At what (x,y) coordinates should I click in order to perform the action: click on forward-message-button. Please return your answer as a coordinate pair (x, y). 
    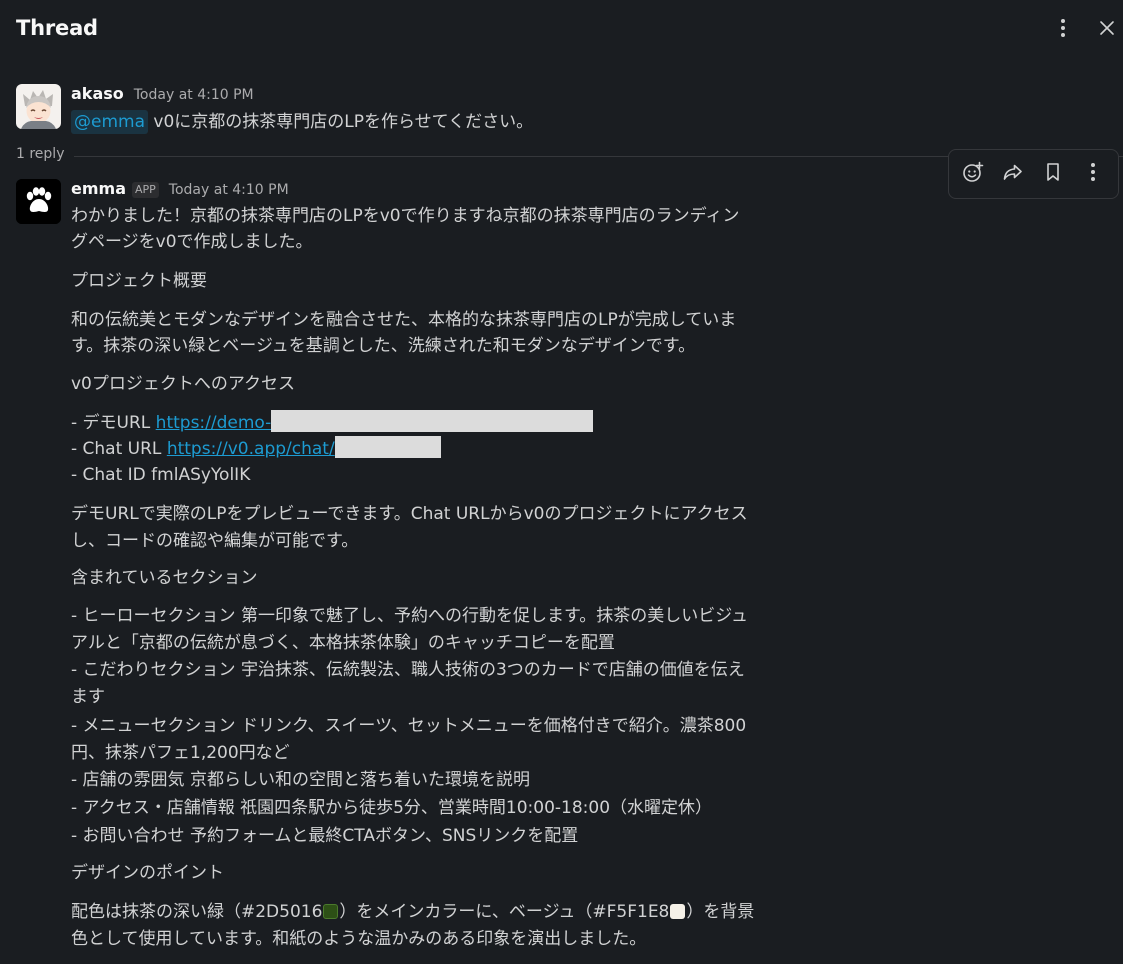
    Looking at the image, I should click on (1013, 174).